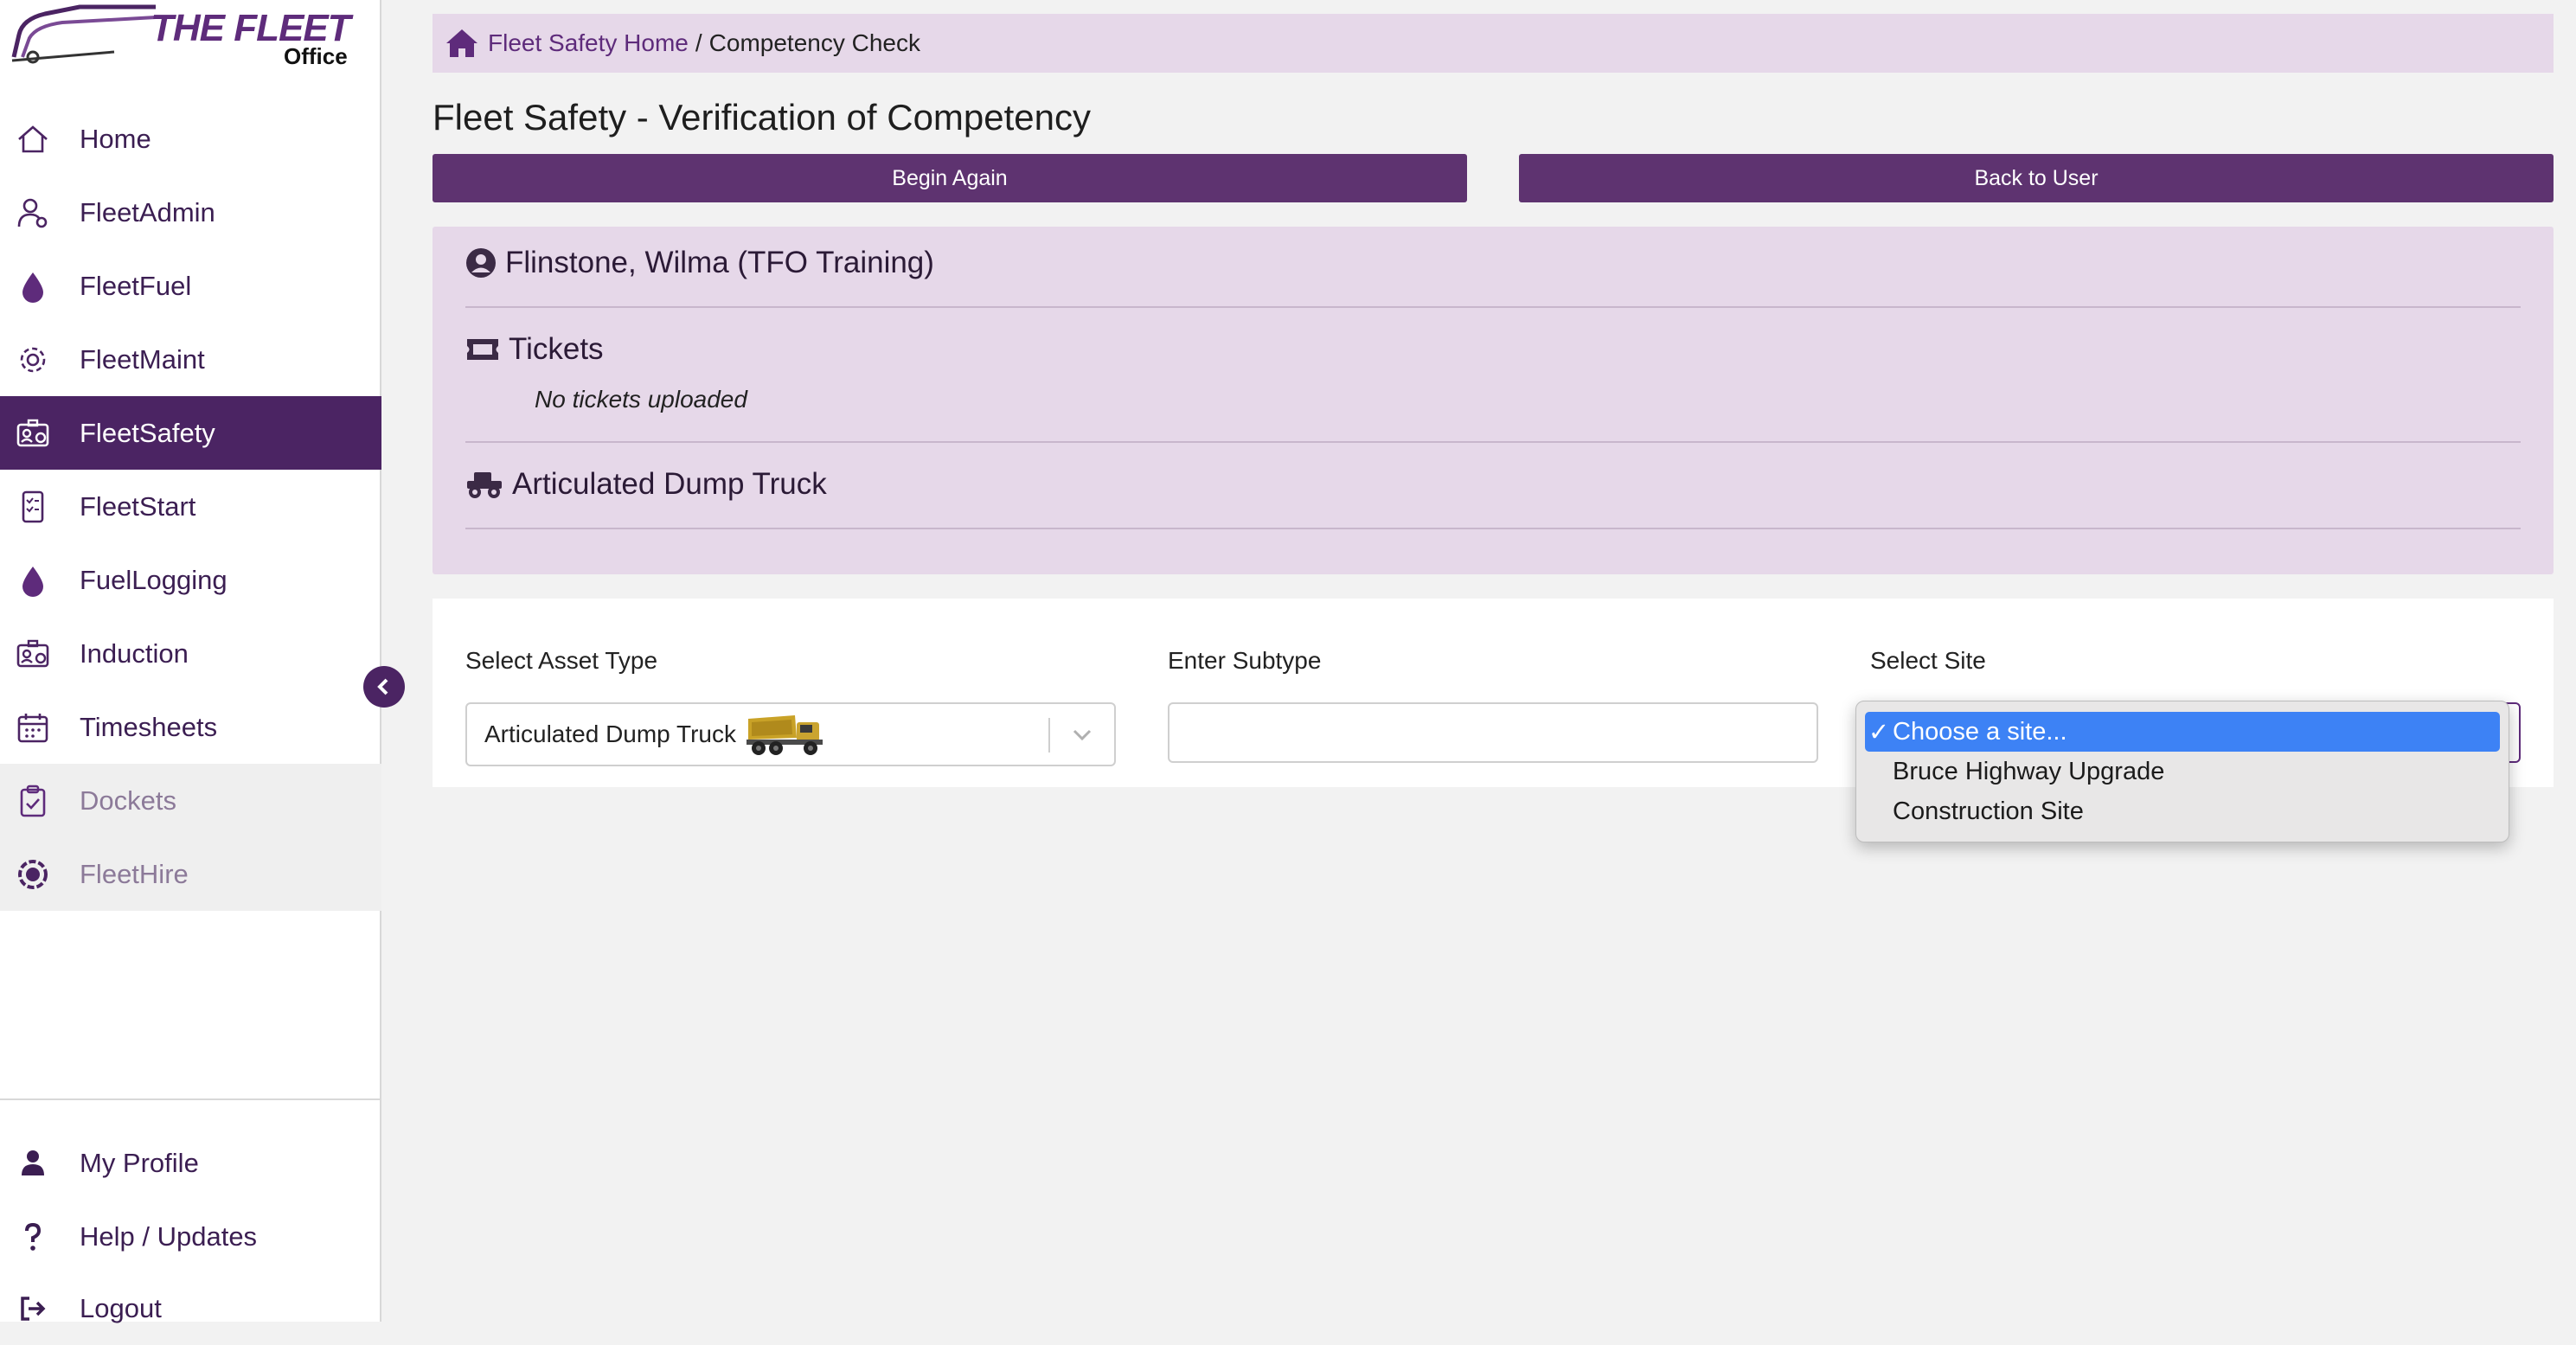 The image size is (2576, 1345). I want to click on erp-wheel-icon, so click(33, 874).